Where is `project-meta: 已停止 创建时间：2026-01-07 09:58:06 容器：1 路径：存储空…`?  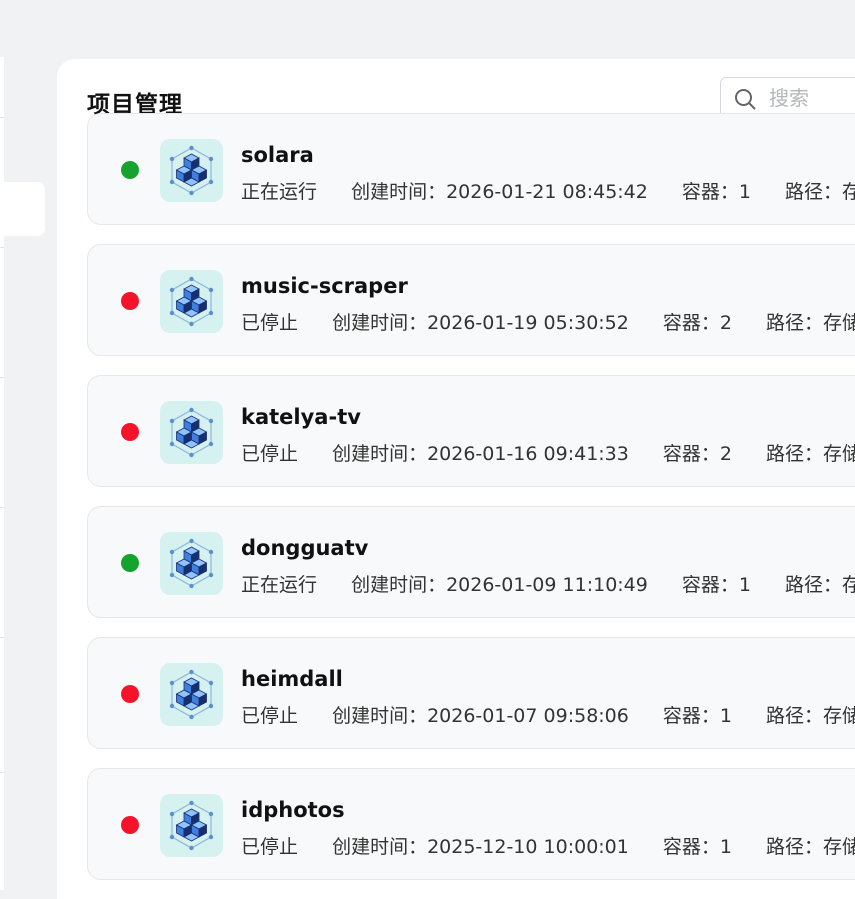 project-meta: 已停止 创建时间：2026-01-07 09:58:06 容器：1 路径：存储空… is located at coordinates (548, 714).